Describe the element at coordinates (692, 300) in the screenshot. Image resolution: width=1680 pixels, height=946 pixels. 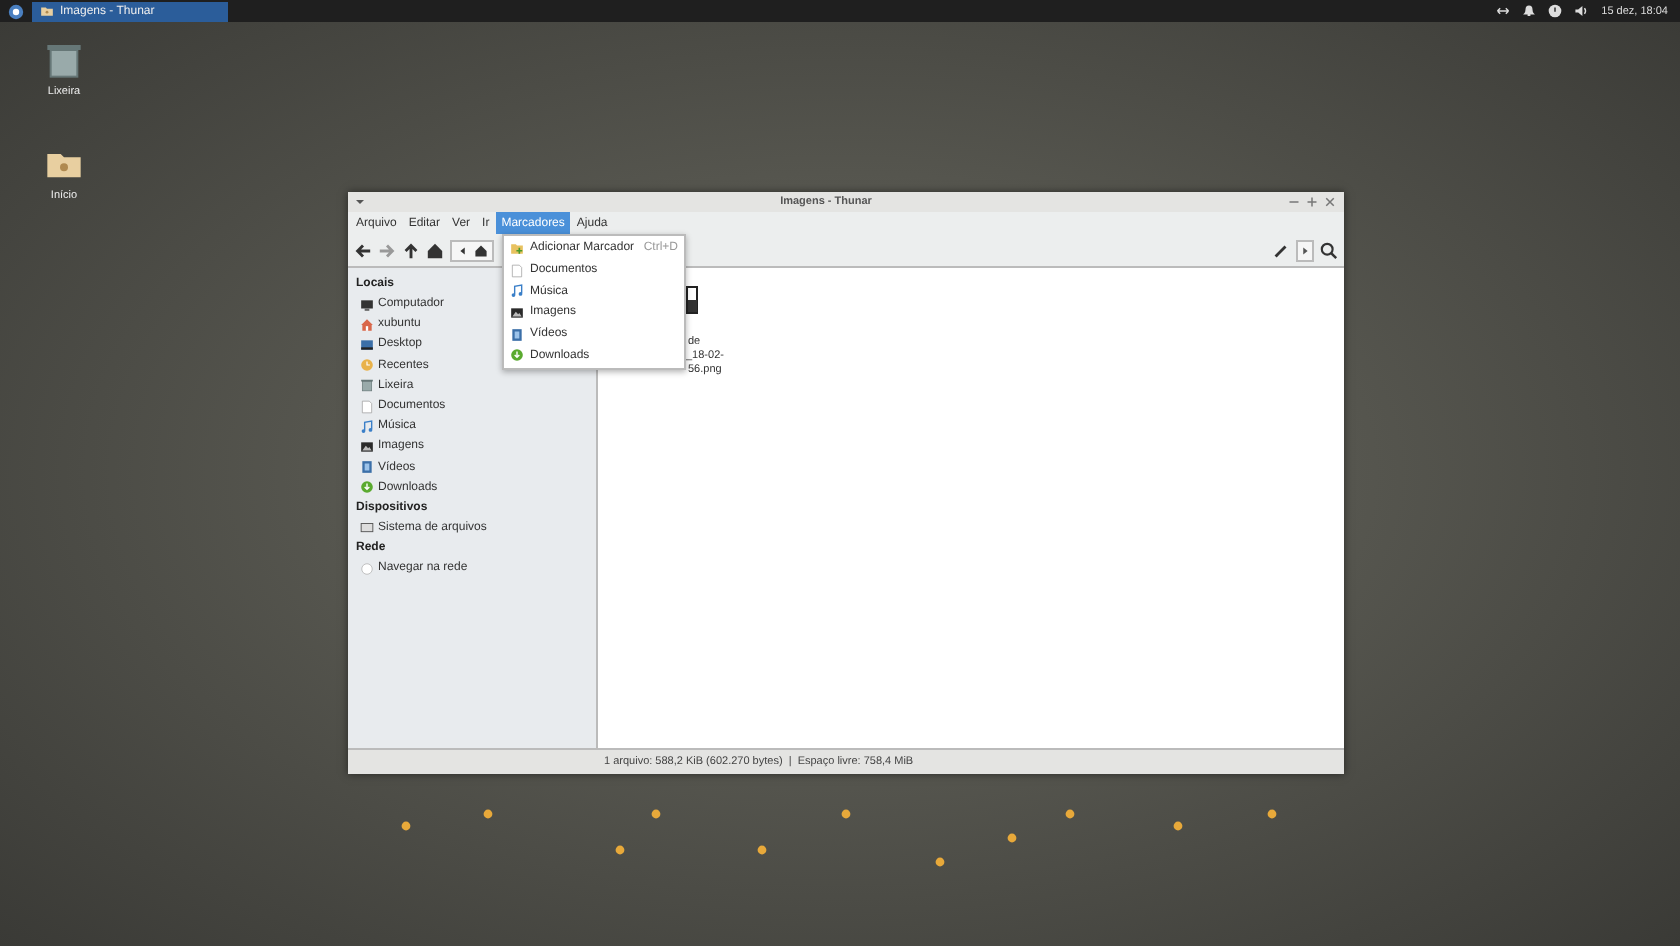
I see `phone-icon` at that location.